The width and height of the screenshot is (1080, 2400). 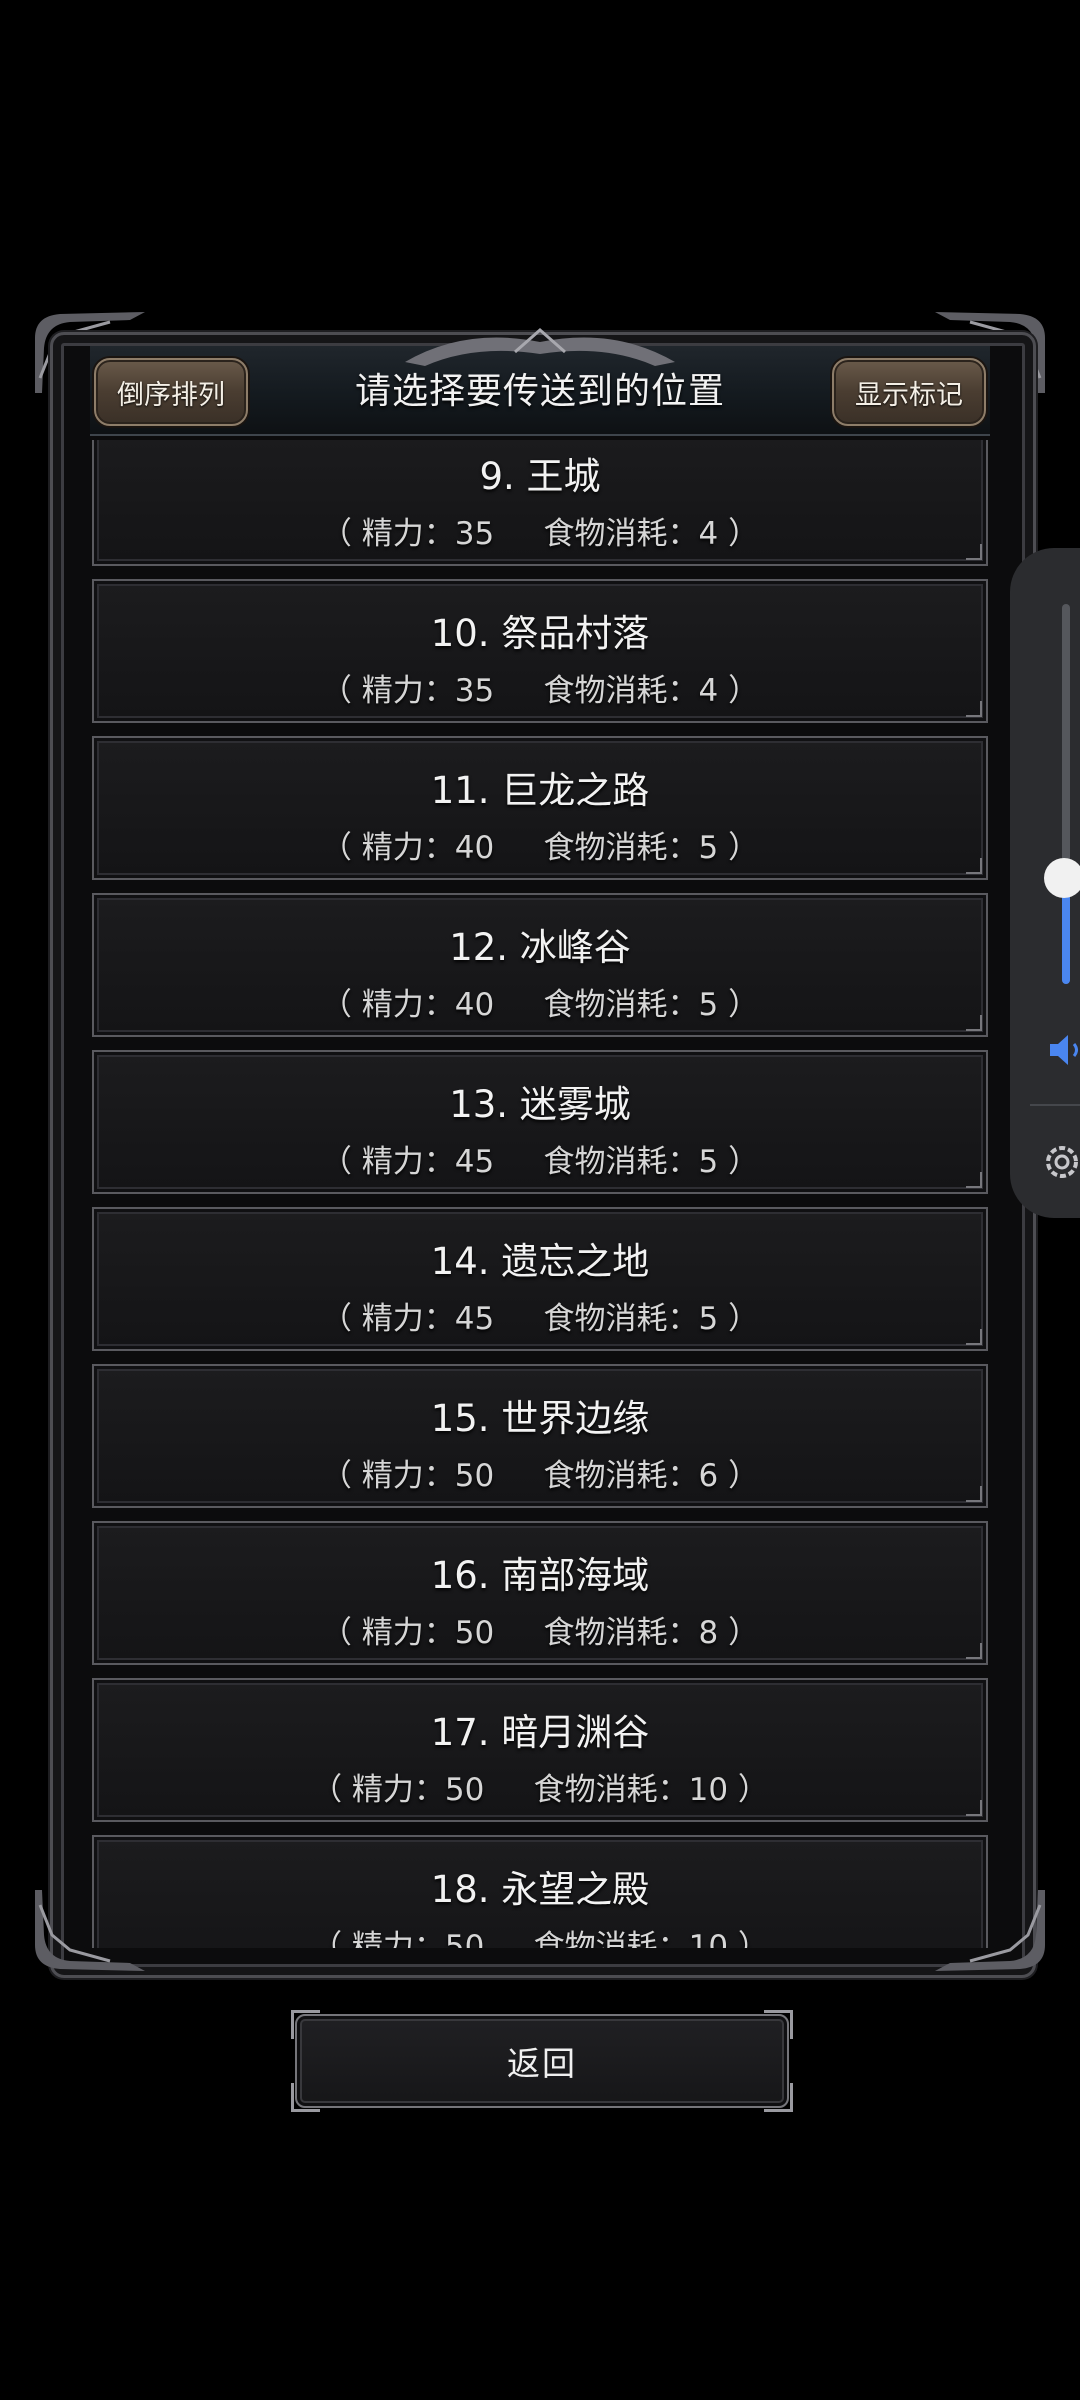 I want to click on show-marks-button: 显示标记, so click(x=909, y=392).